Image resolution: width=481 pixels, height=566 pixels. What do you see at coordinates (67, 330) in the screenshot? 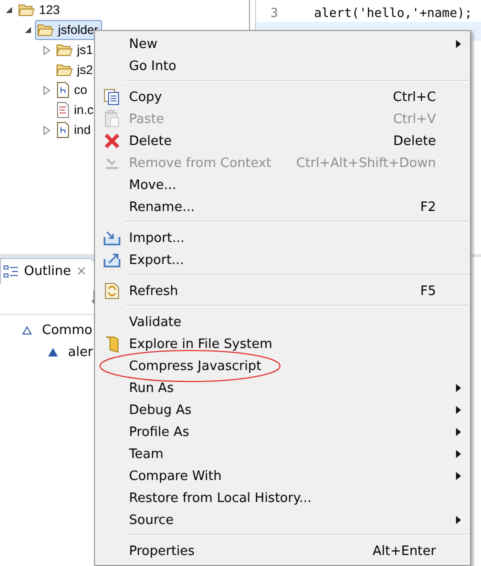
I see `outline-item: Commo` at bounding box center [67, 330].